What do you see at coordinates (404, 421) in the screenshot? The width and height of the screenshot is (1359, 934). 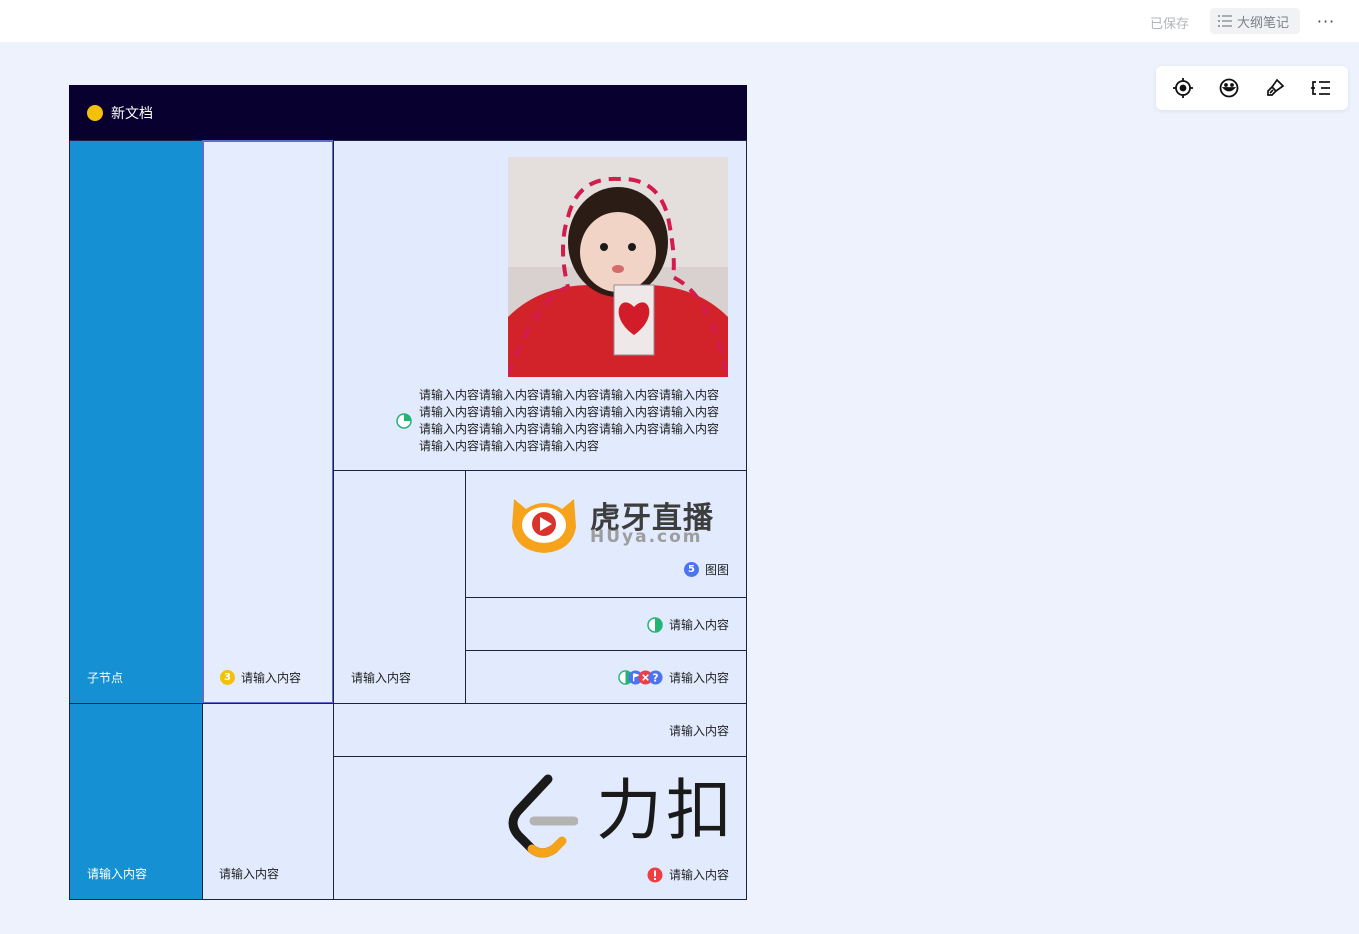 I see `quarter-progress-icon` at bounding box center [404, 421].